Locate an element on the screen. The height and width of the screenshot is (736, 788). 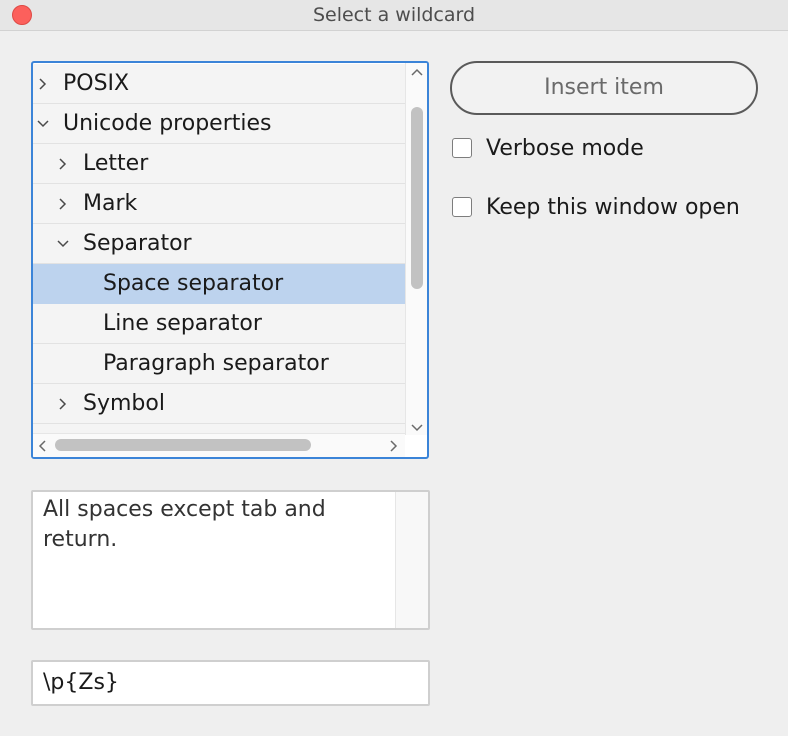
scroll-up-icon is located at coordinates (417, 72).